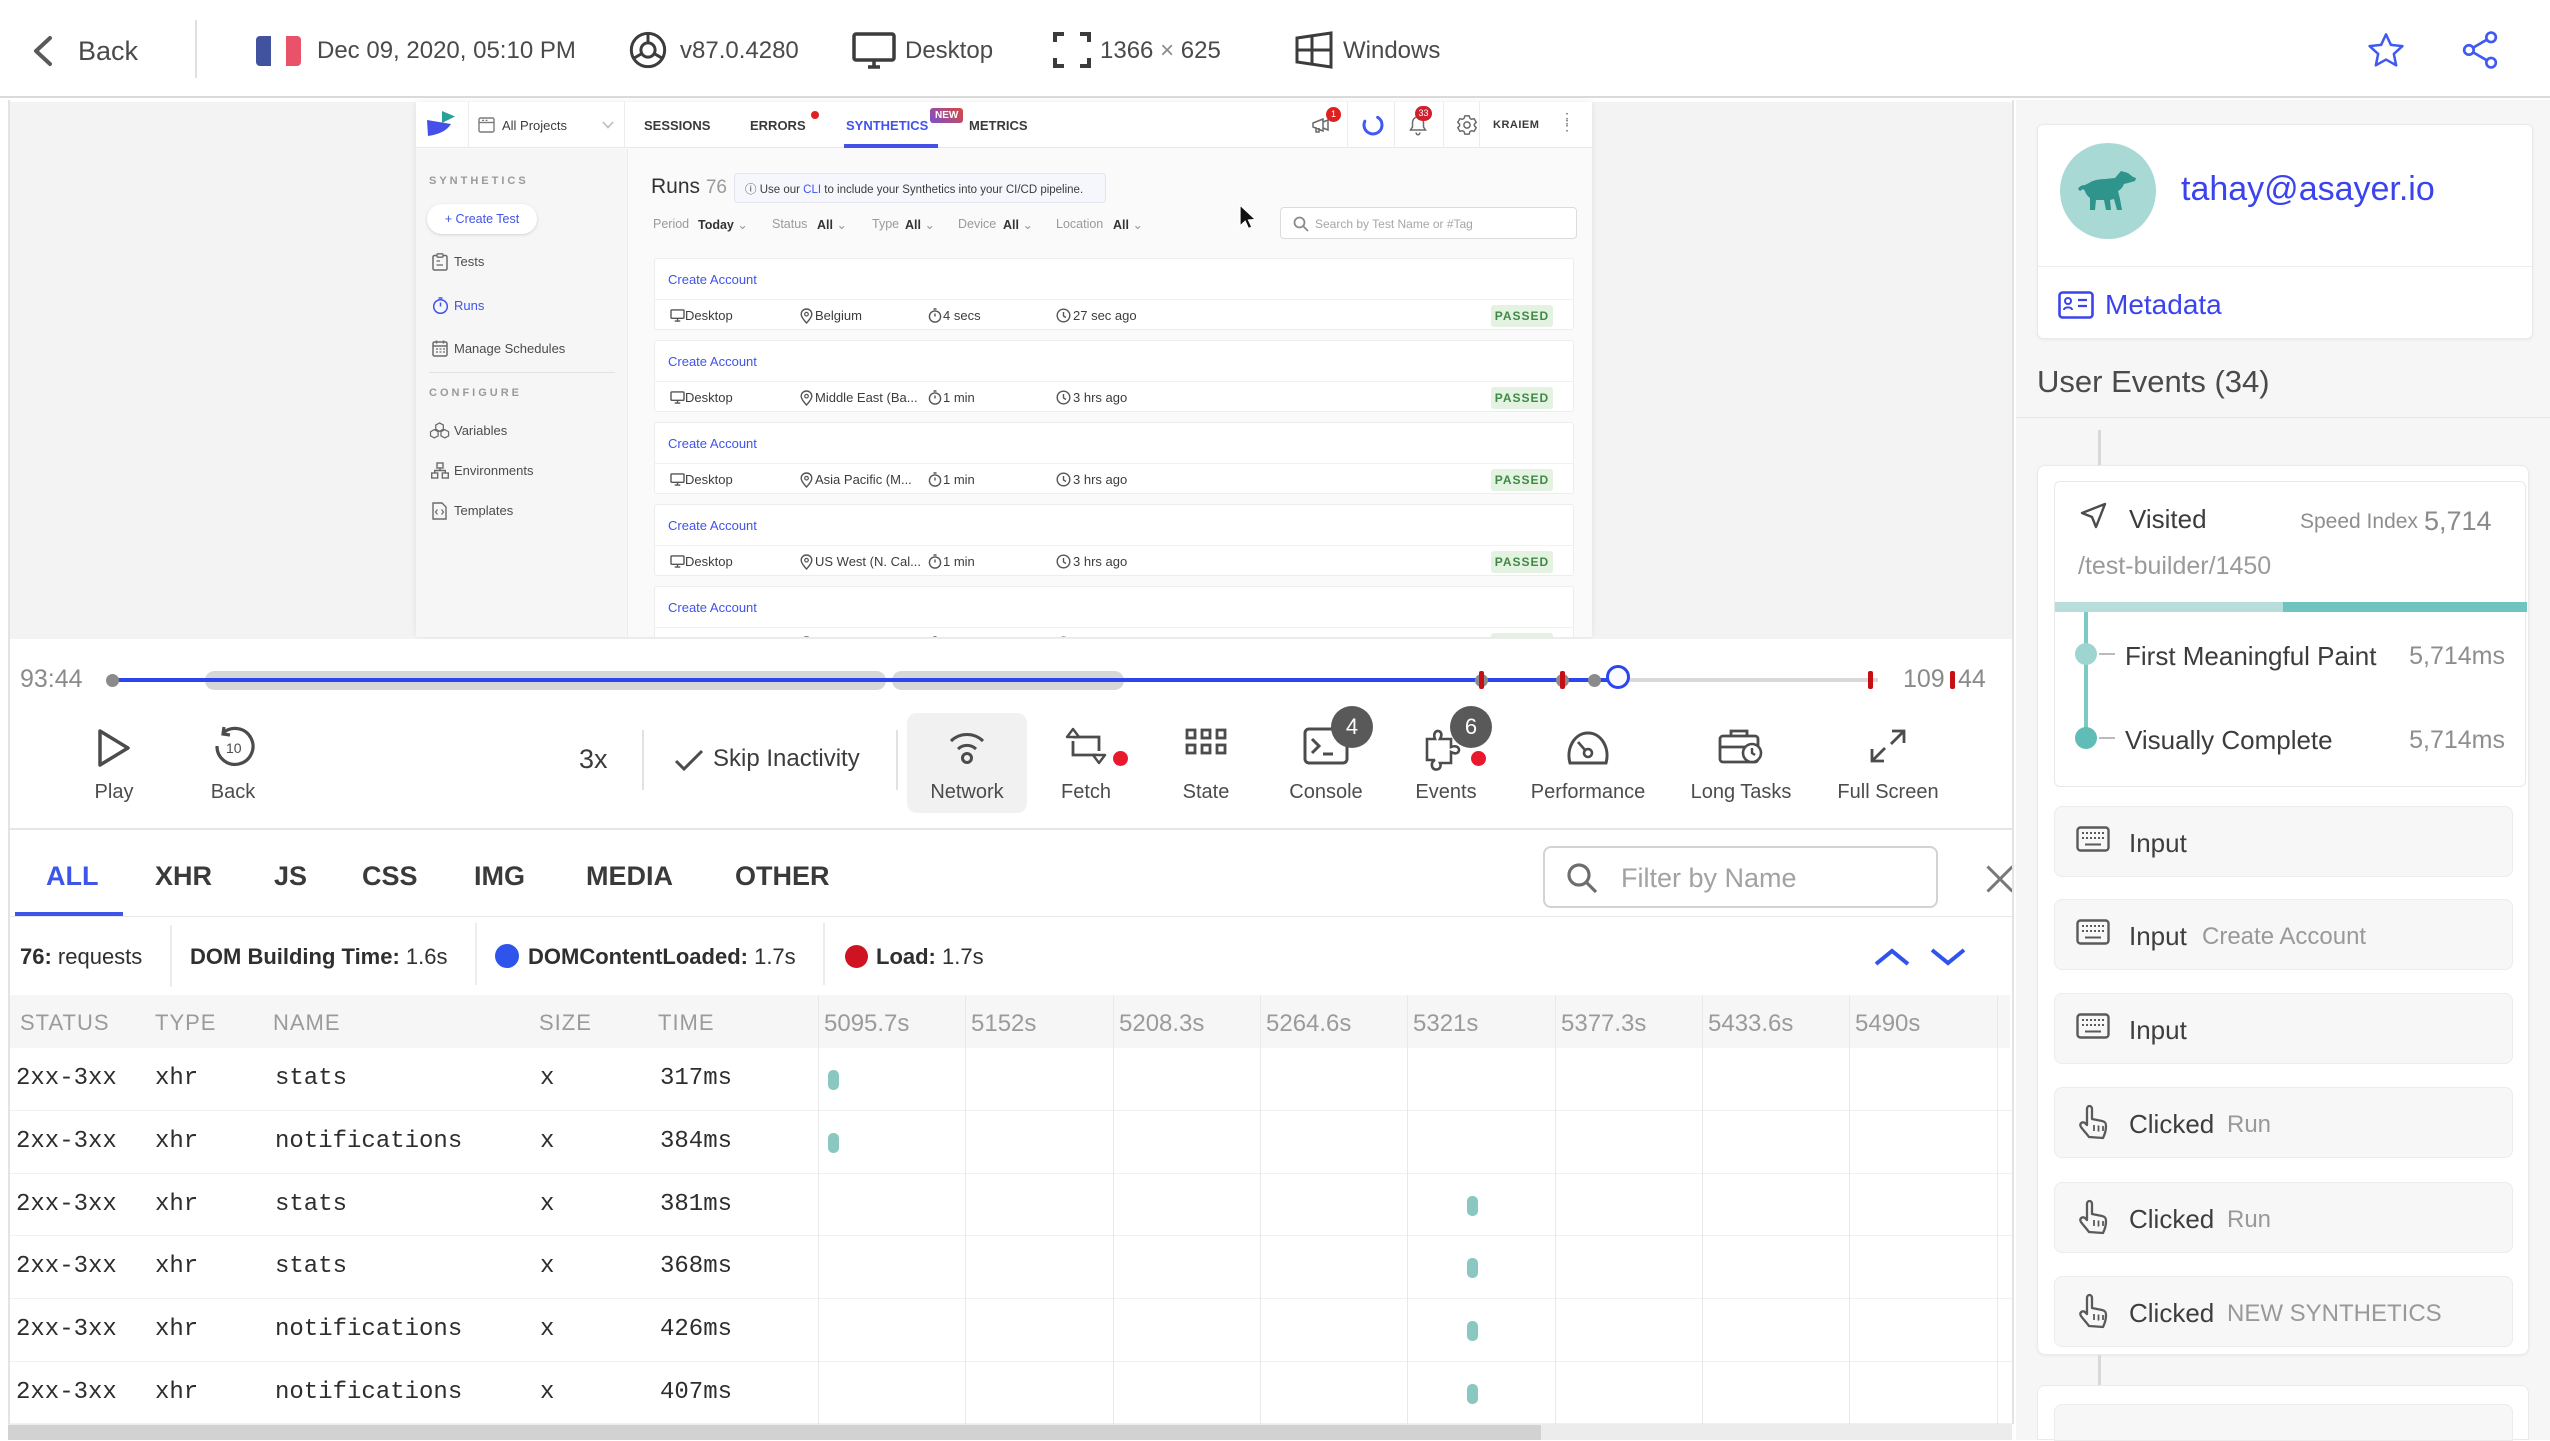 The image size is (2550, 1441). What do you see at coordinates (234, 748) in the screenshot?
I see `svg-text: 10` at bounding box center [234, 748].